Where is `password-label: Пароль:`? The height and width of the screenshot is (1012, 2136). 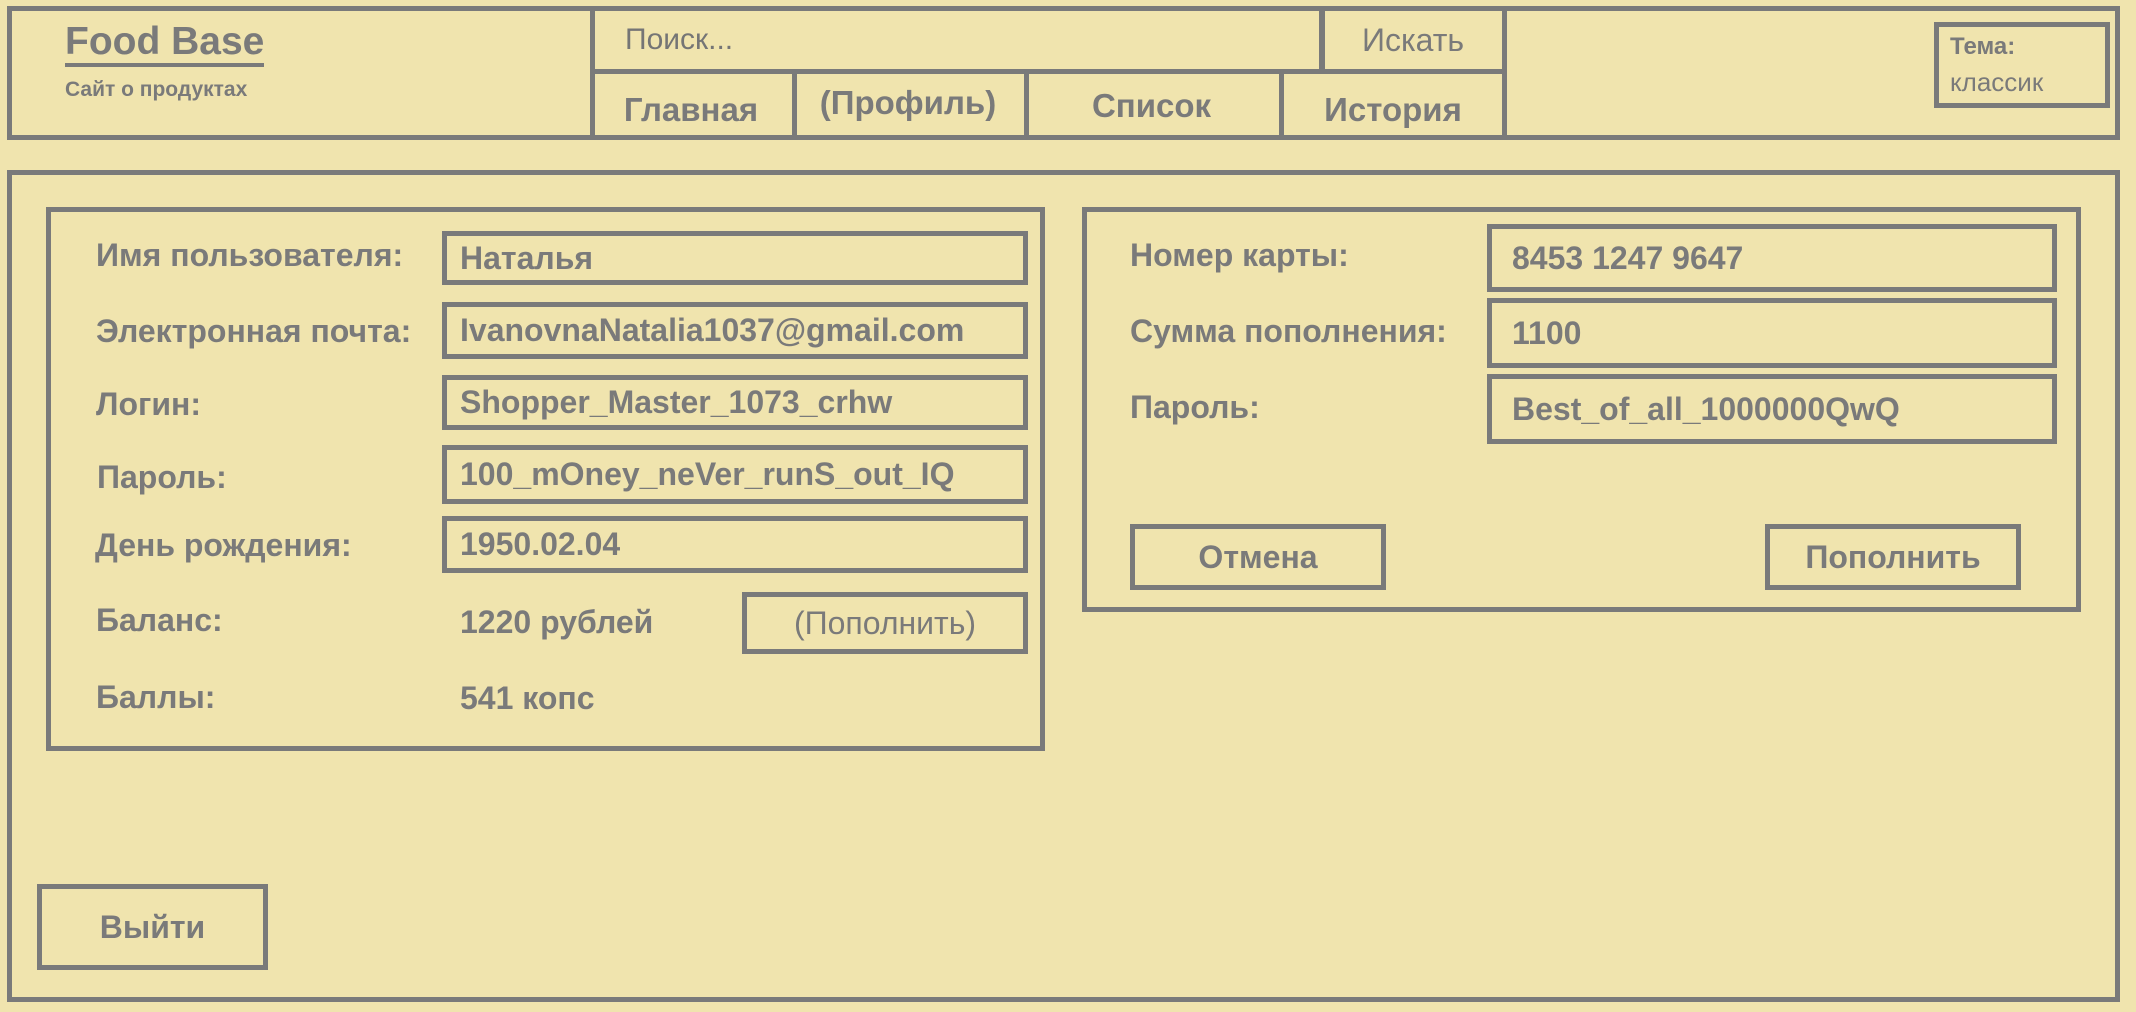 password-label: Пароль: is located at coordinates (162, 477).